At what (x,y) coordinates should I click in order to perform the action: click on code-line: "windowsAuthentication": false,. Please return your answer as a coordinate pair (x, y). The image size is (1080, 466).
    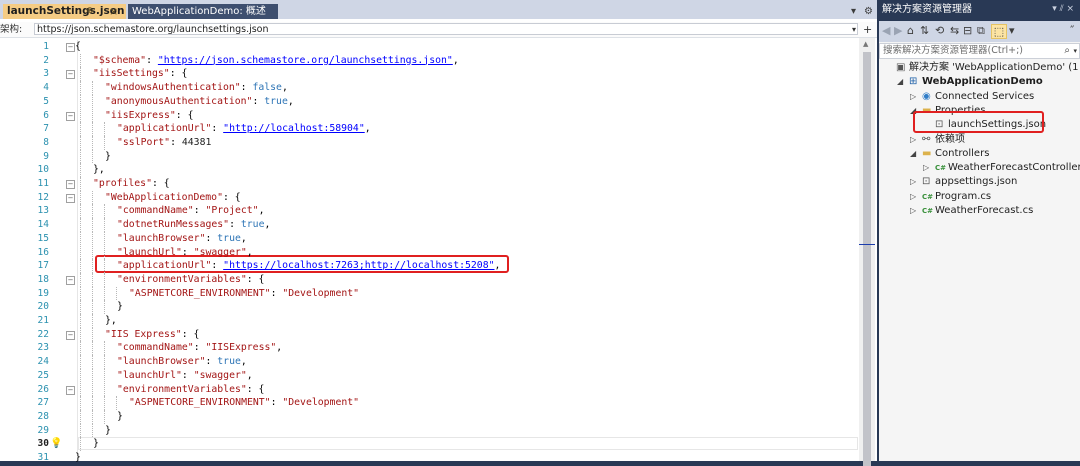
    Looking at the image, I should click on (196, 88).